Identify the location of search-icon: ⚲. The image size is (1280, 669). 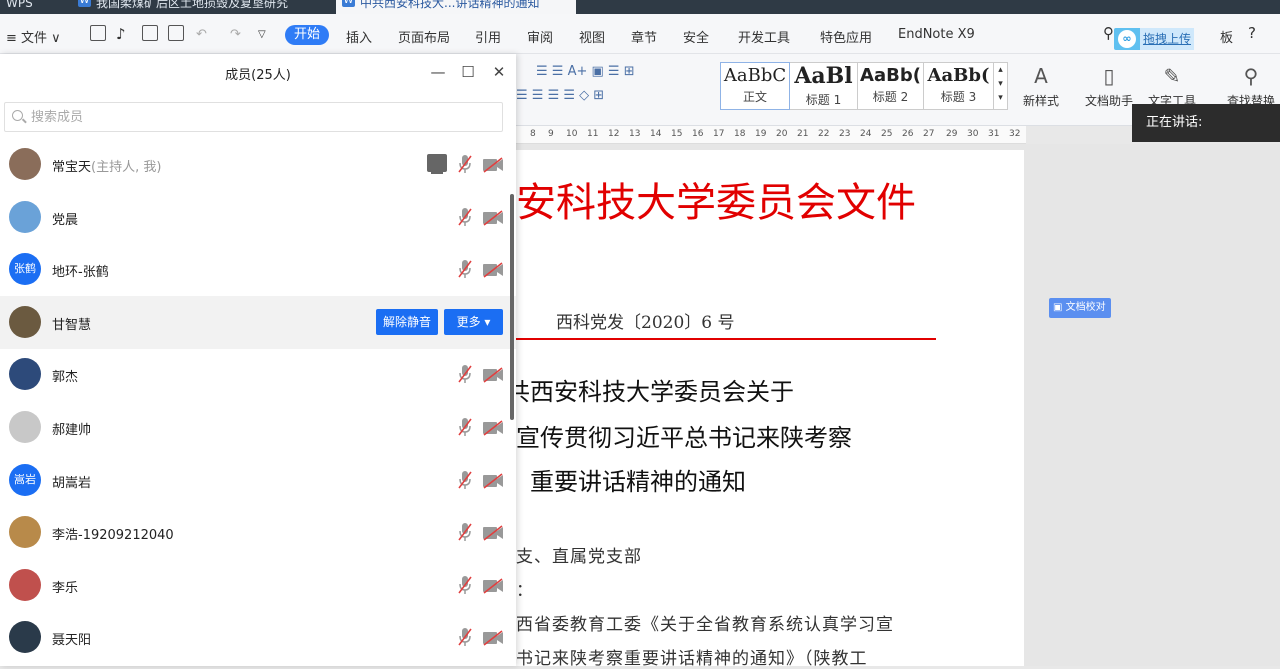
(1108, 33).